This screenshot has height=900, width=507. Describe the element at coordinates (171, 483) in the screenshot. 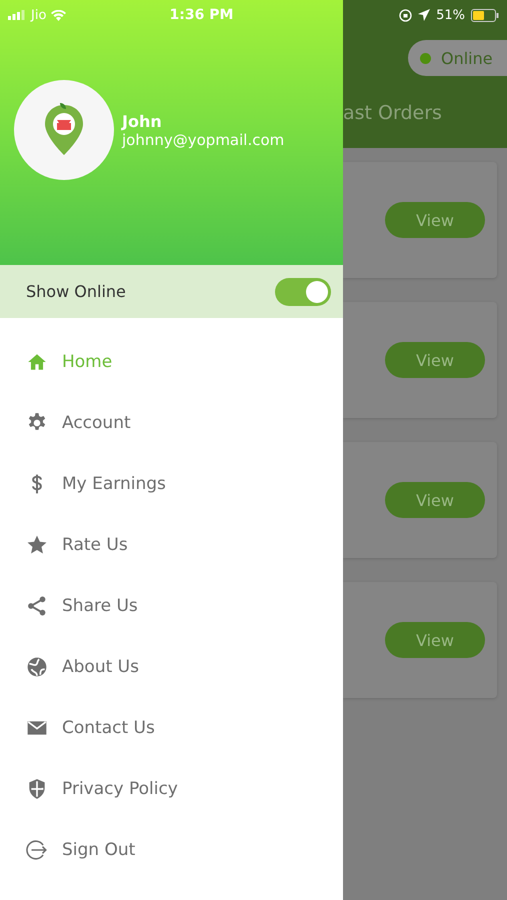

I see `menu-item: My Earnings` at that location.